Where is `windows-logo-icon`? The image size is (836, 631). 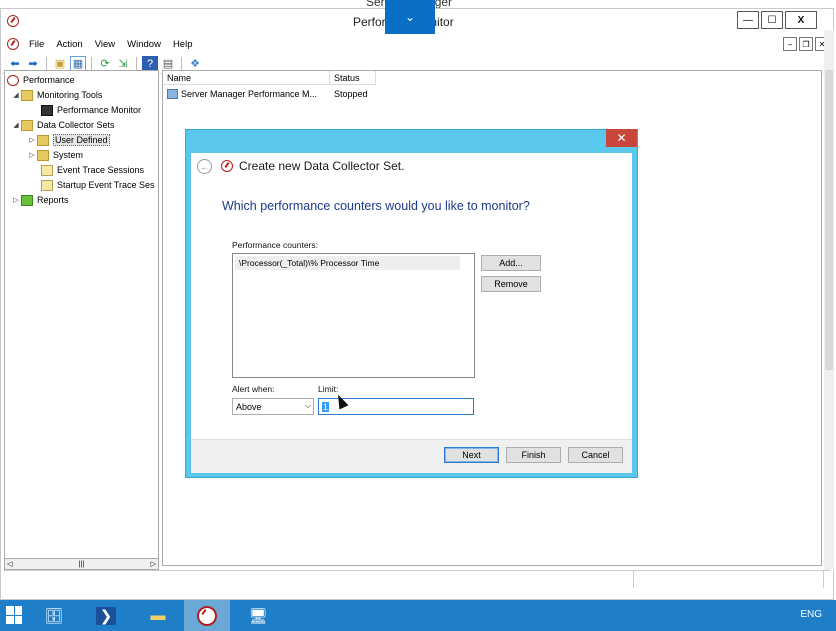 windows-logo-icon is located at coordinates (14, 615).